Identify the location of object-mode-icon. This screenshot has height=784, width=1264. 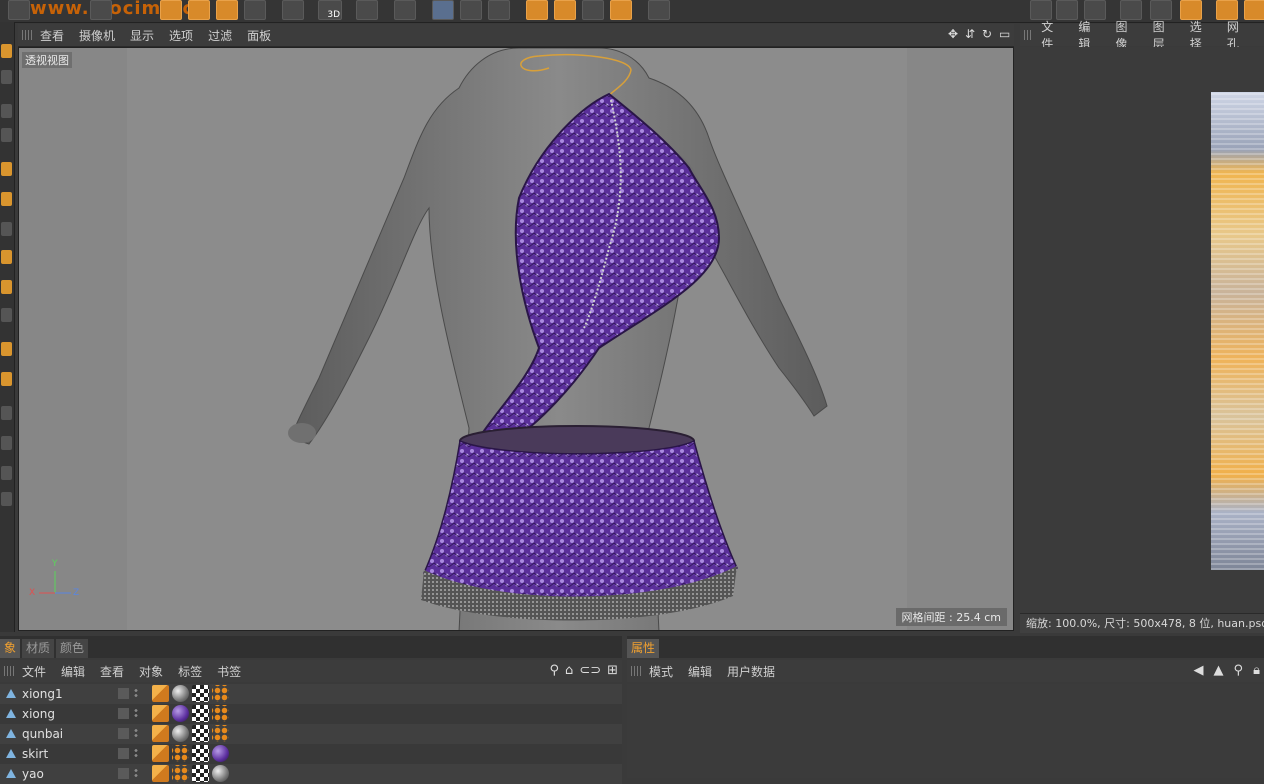
(405, 10).